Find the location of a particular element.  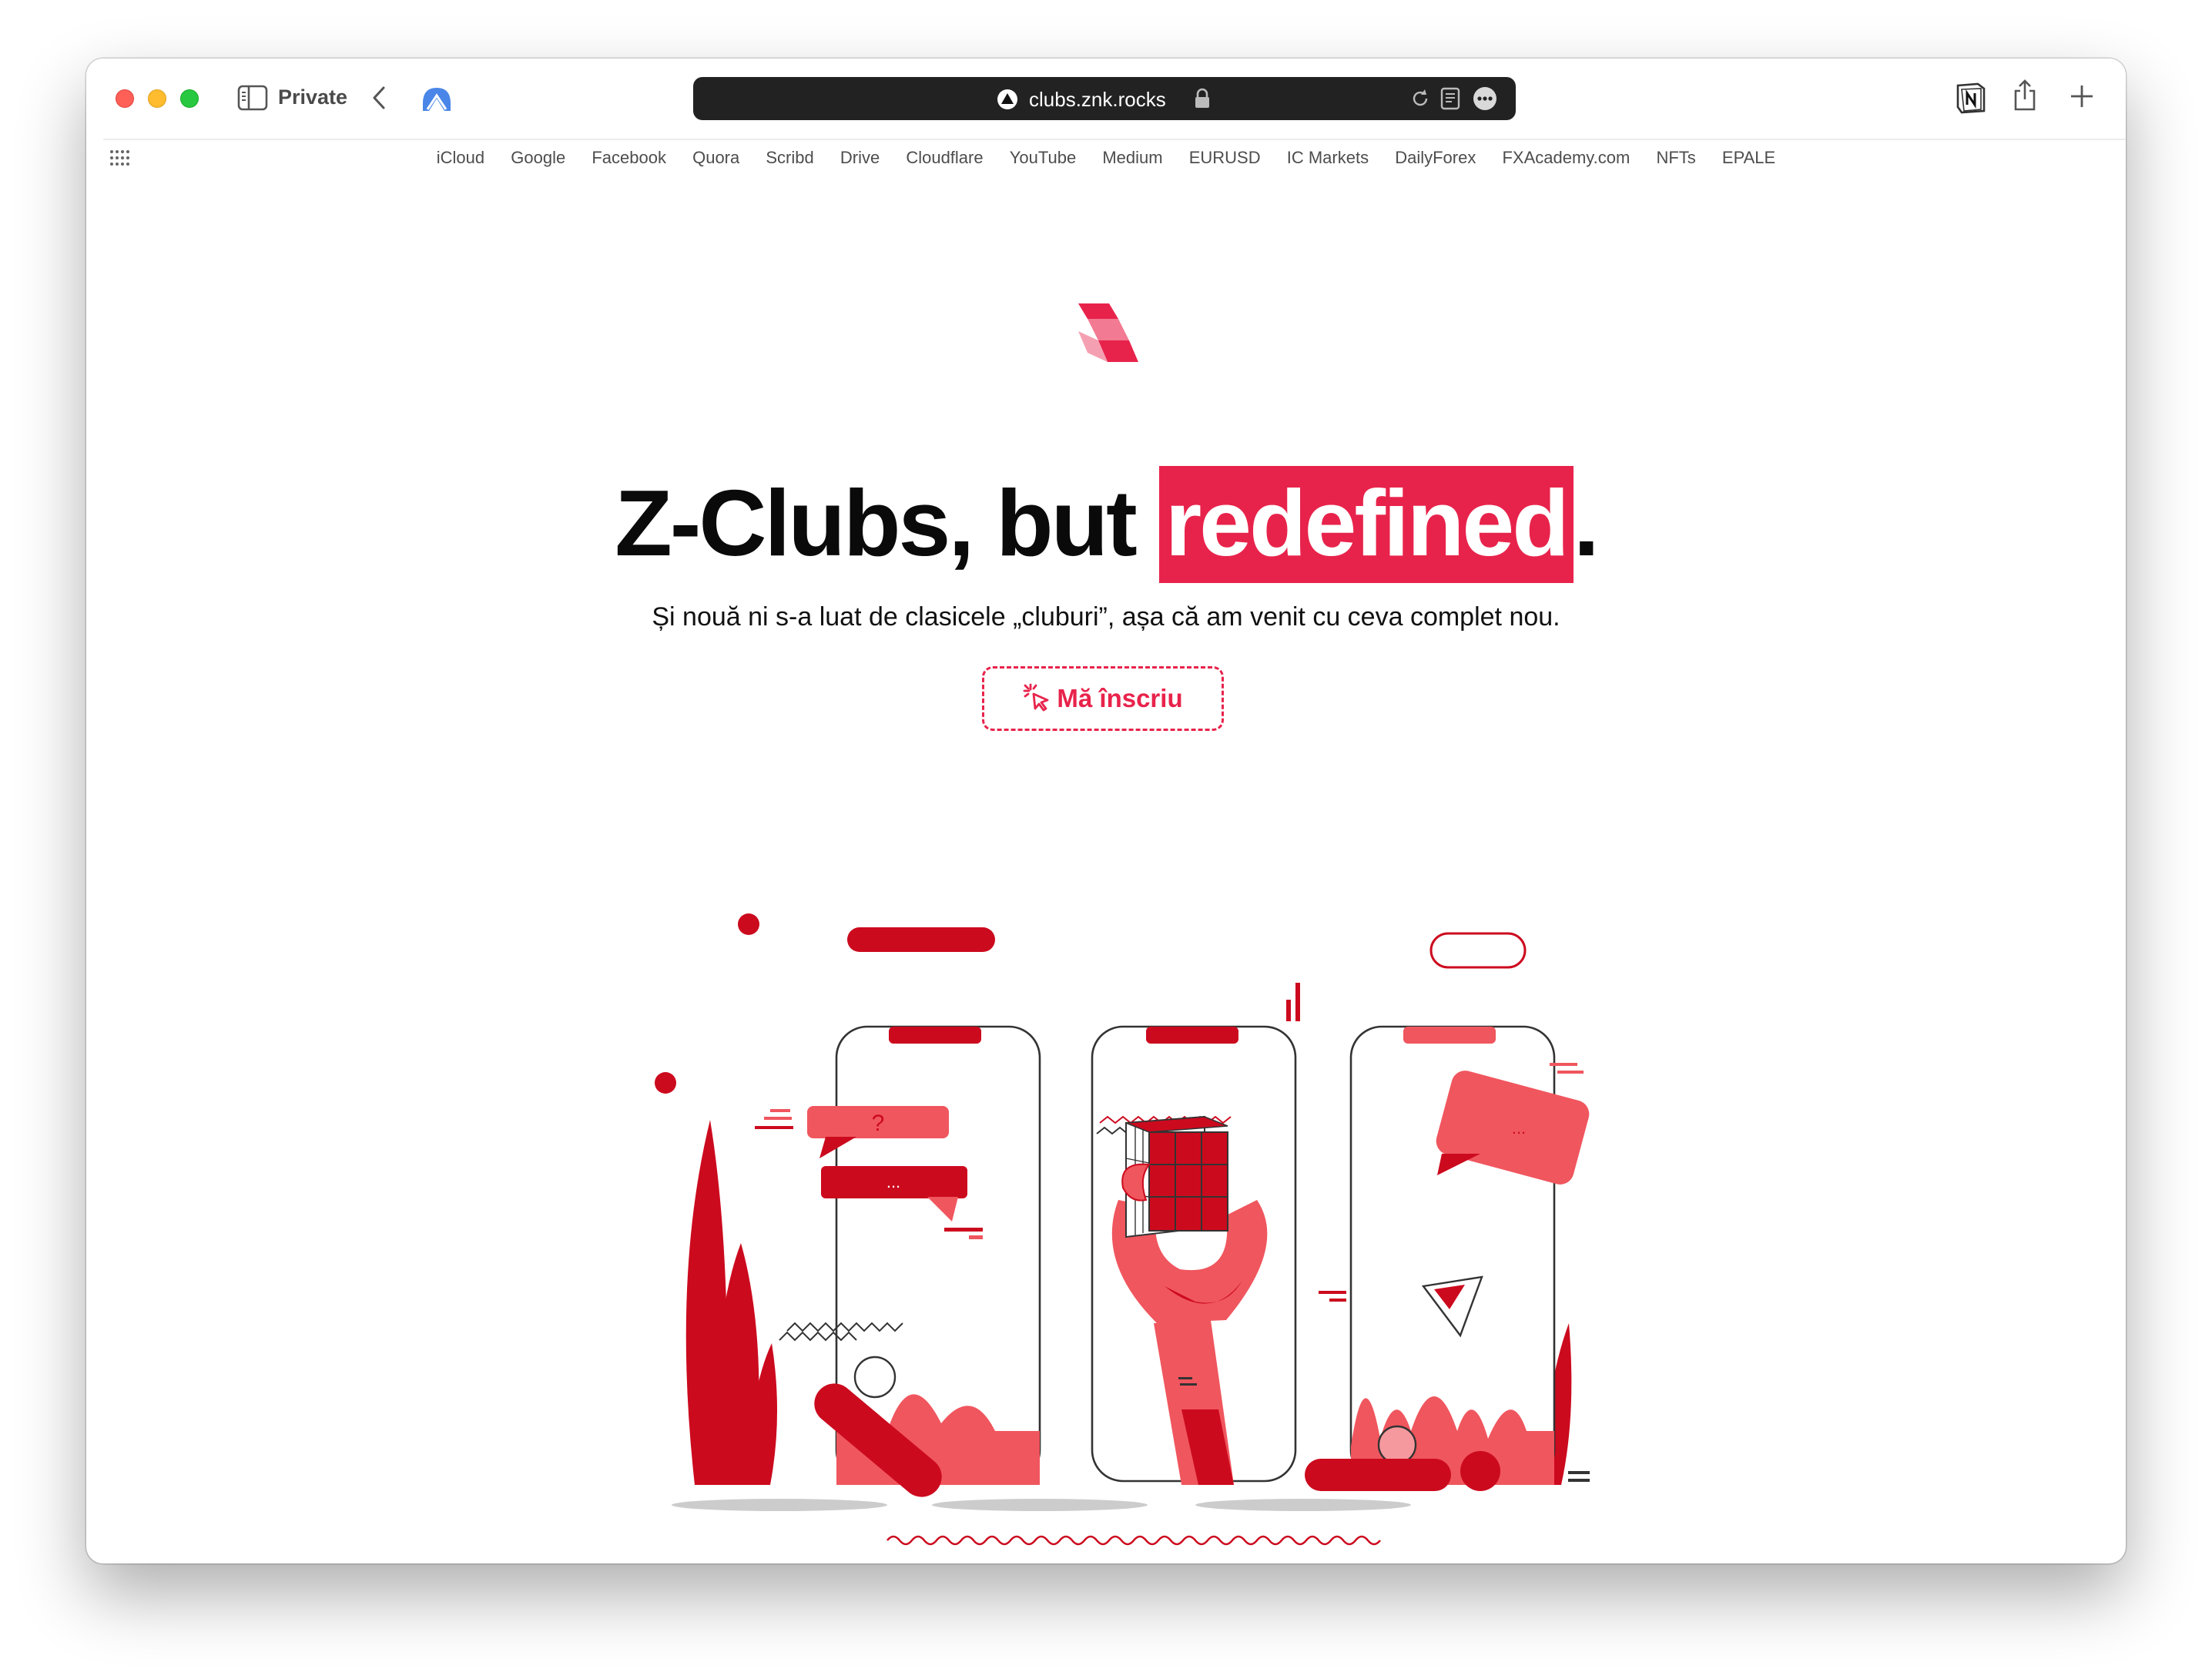

signup-button-label: Mă înscriu is located at coordinates (1120, 698).